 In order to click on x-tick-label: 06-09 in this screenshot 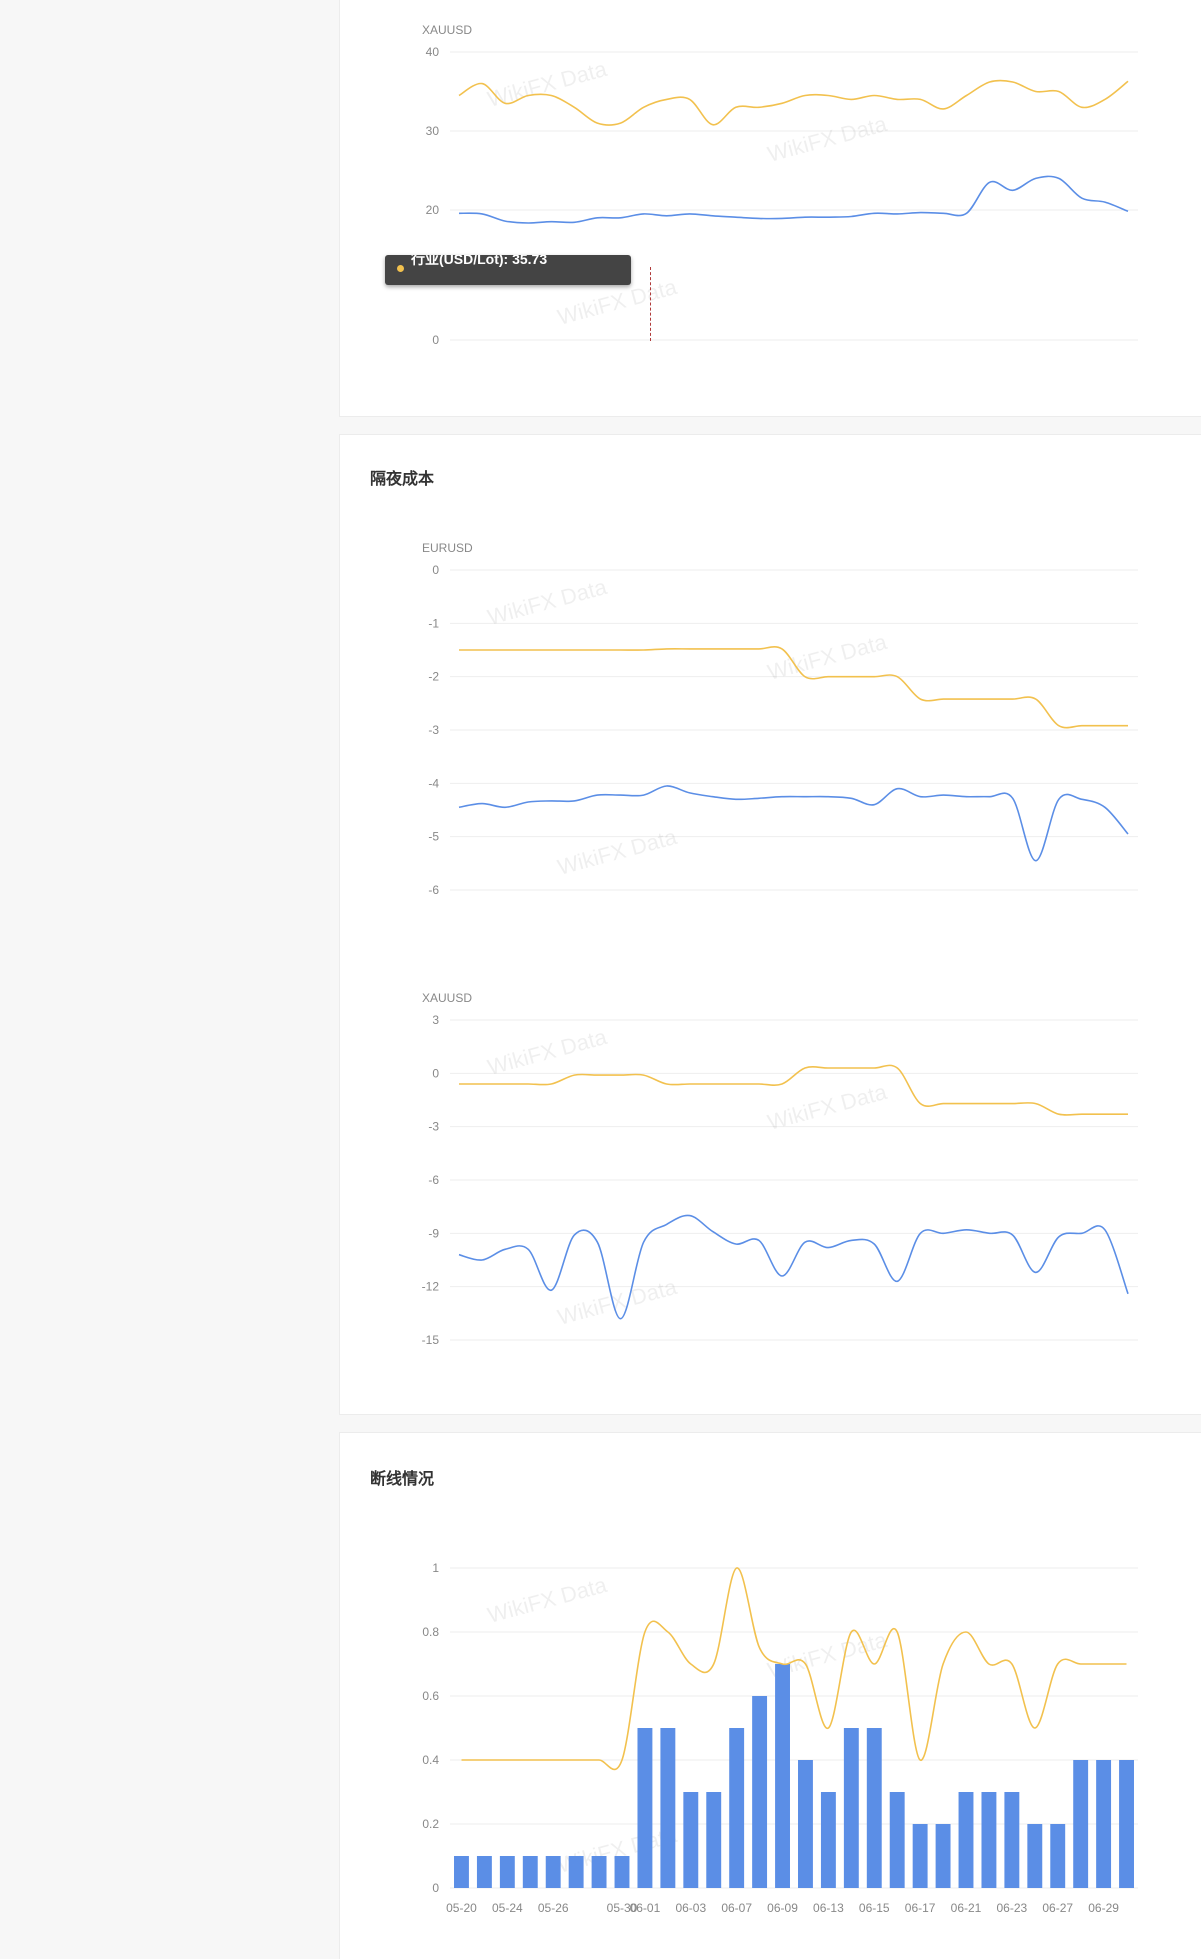, I will do `click(782, 1908)`.